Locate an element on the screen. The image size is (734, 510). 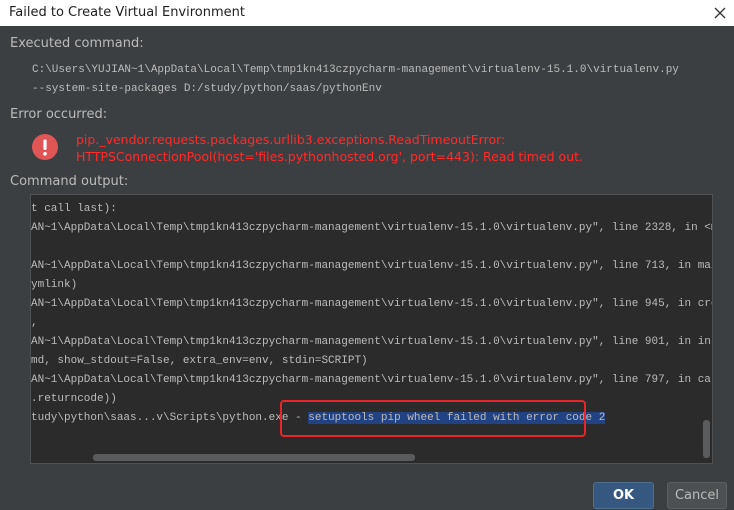
cancel-button: Cancel is located at coordinates (697, 495).